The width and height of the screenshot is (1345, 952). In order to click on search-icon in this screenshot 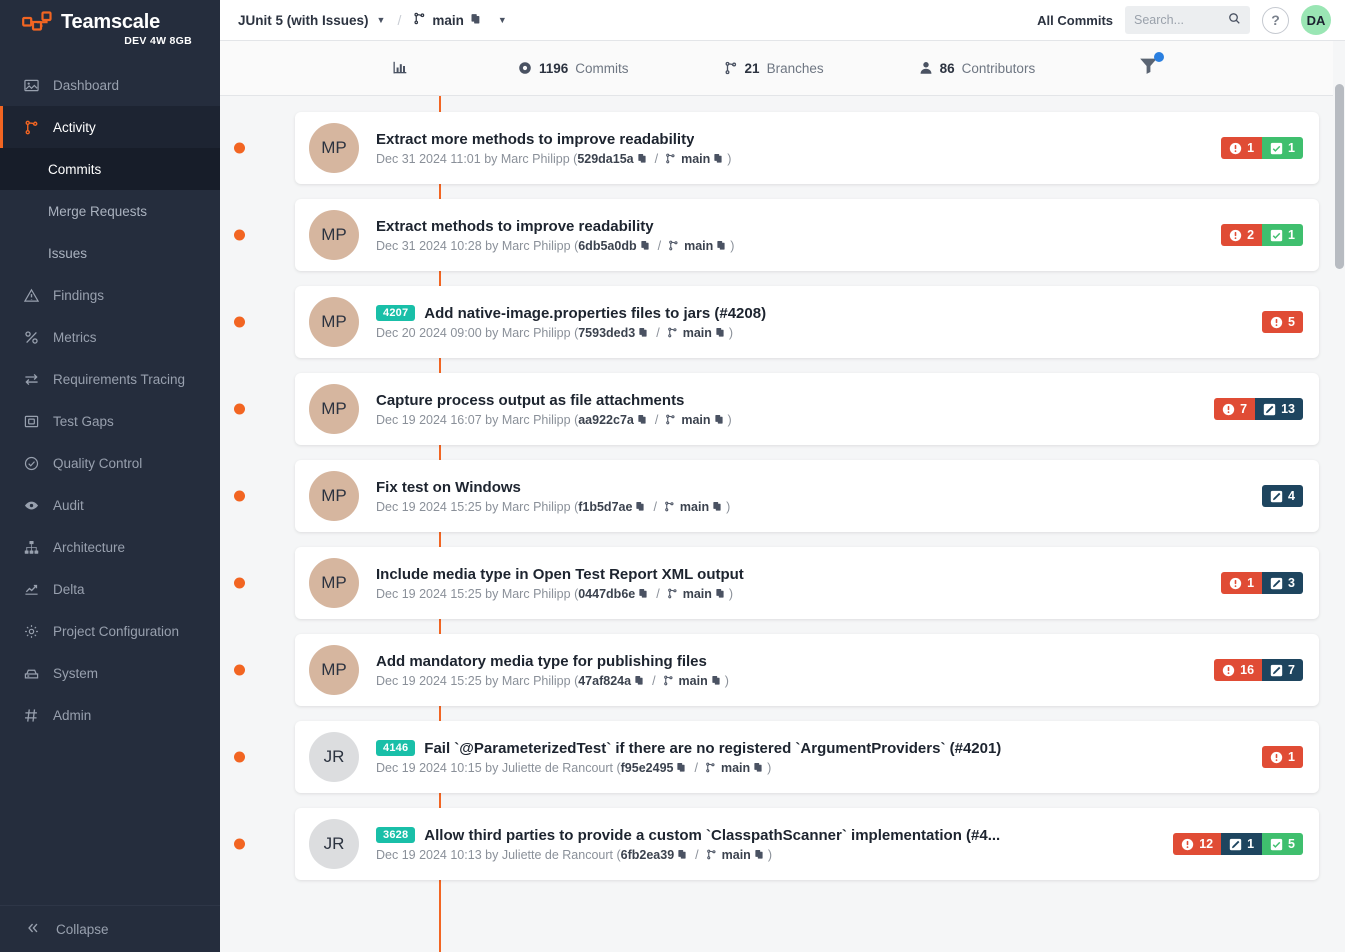, I will do `click(1234, 20)`.